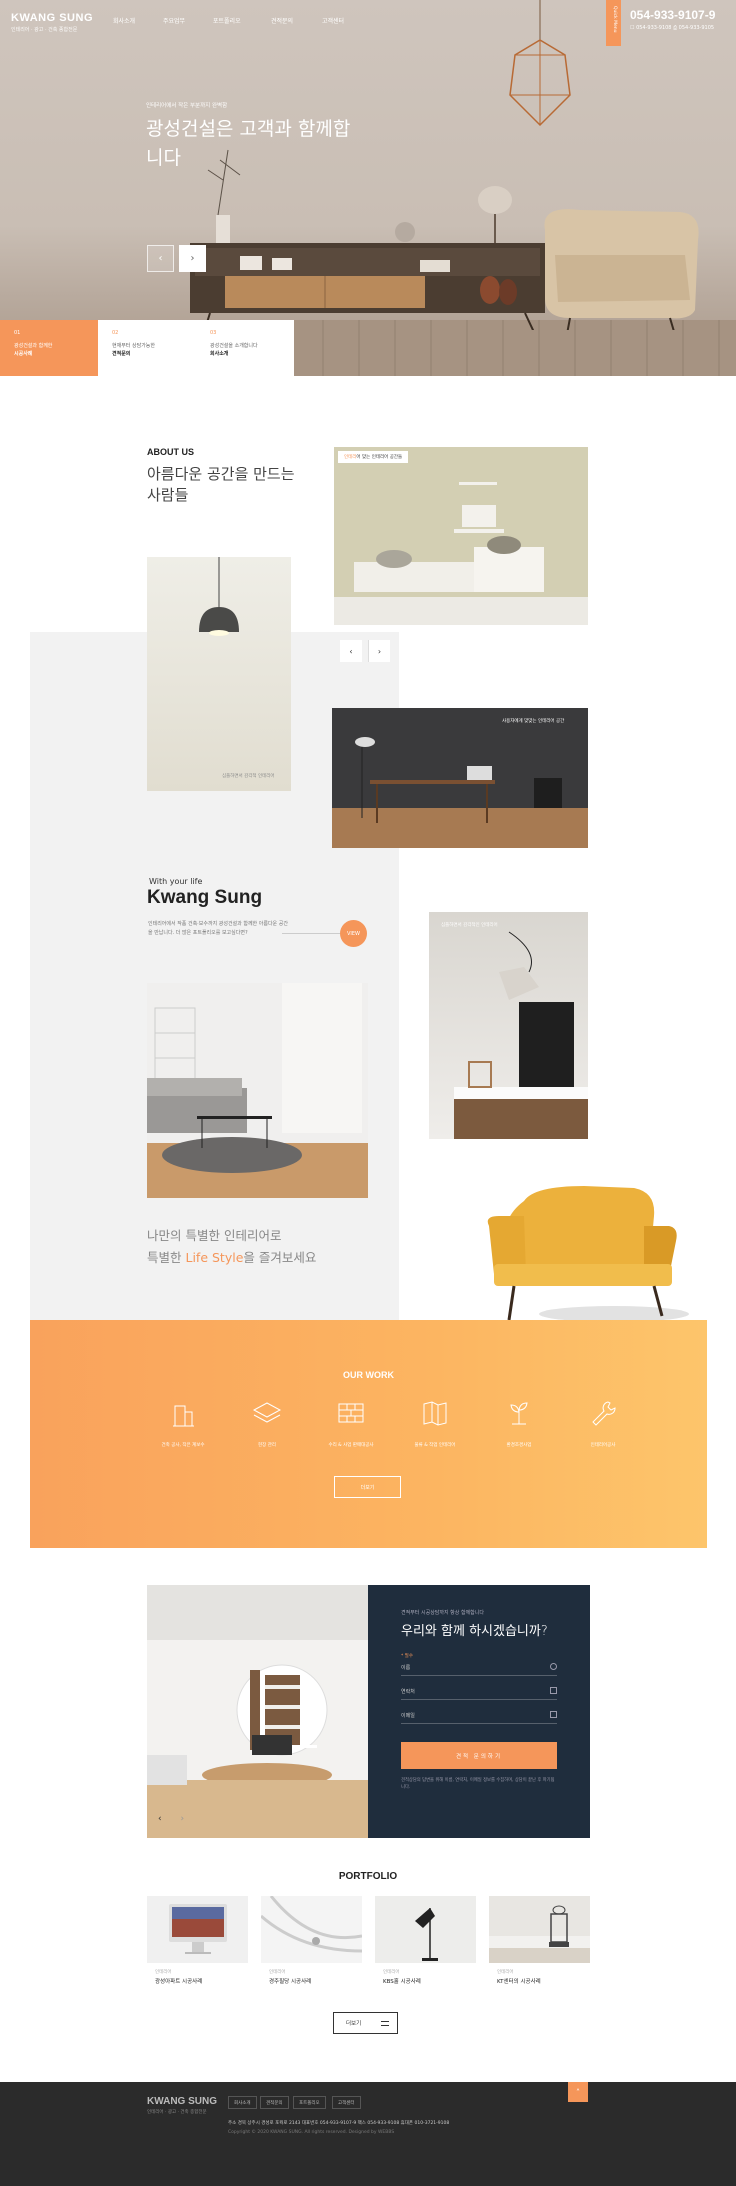 The width and height of the screenshot is (736, 2186). I want to click on yellow-armchair-illustration, so click(588, 1253).